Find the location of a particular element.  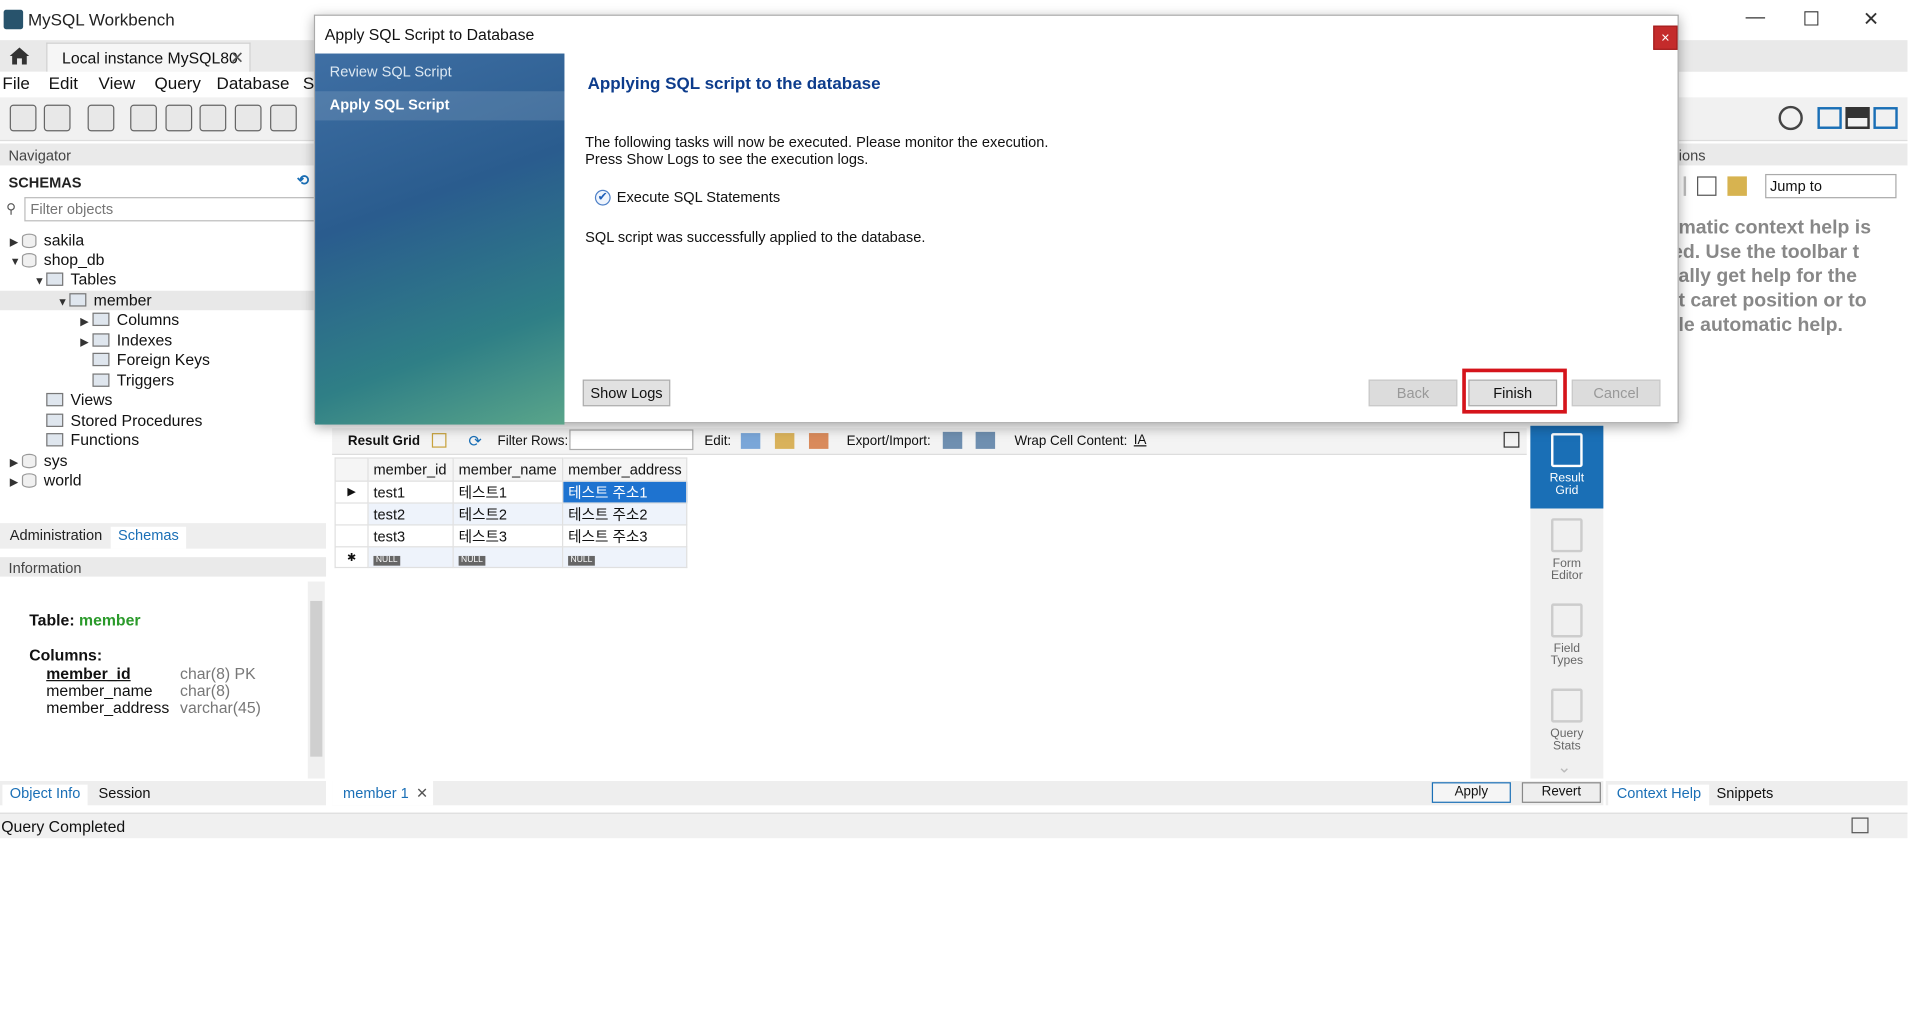

table-cell: 테스트 주소3 is located at coordinates (625, 536).